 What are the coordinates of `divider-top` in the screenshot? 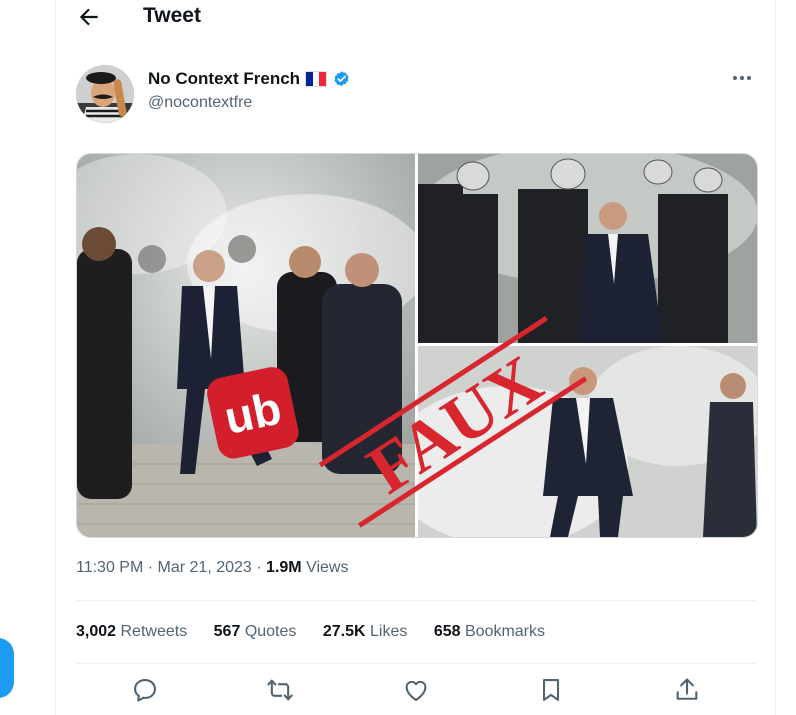 It's located at (416, 600).